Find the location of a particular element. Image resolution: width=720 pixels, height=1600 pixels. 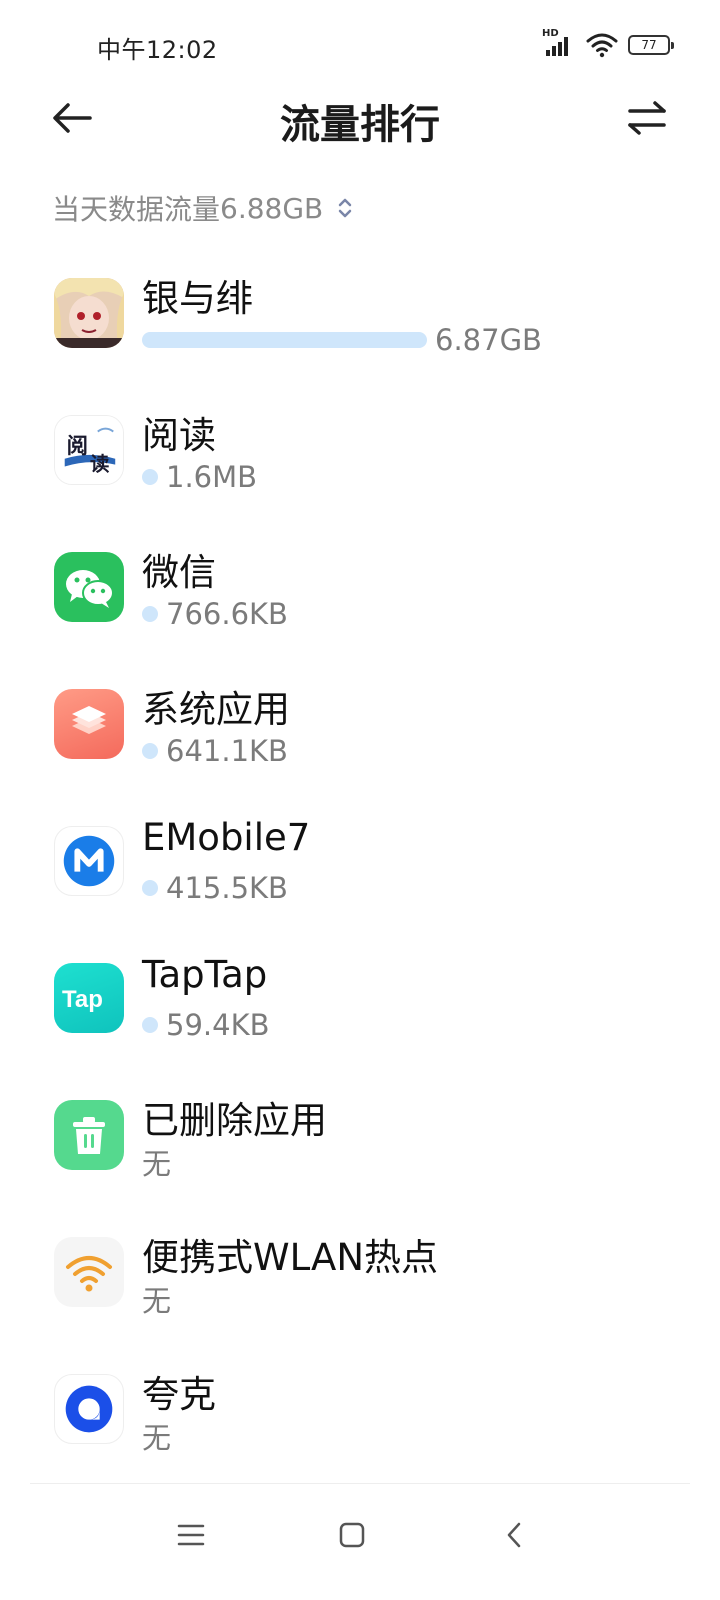

swap-button is located at coordinates (647, 118).